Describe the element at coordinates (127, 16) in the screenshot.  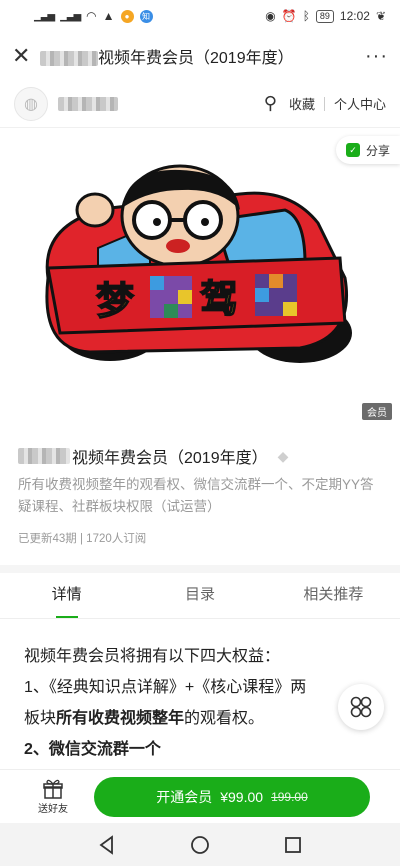
I see `app-badge-icon: ●` at that location.